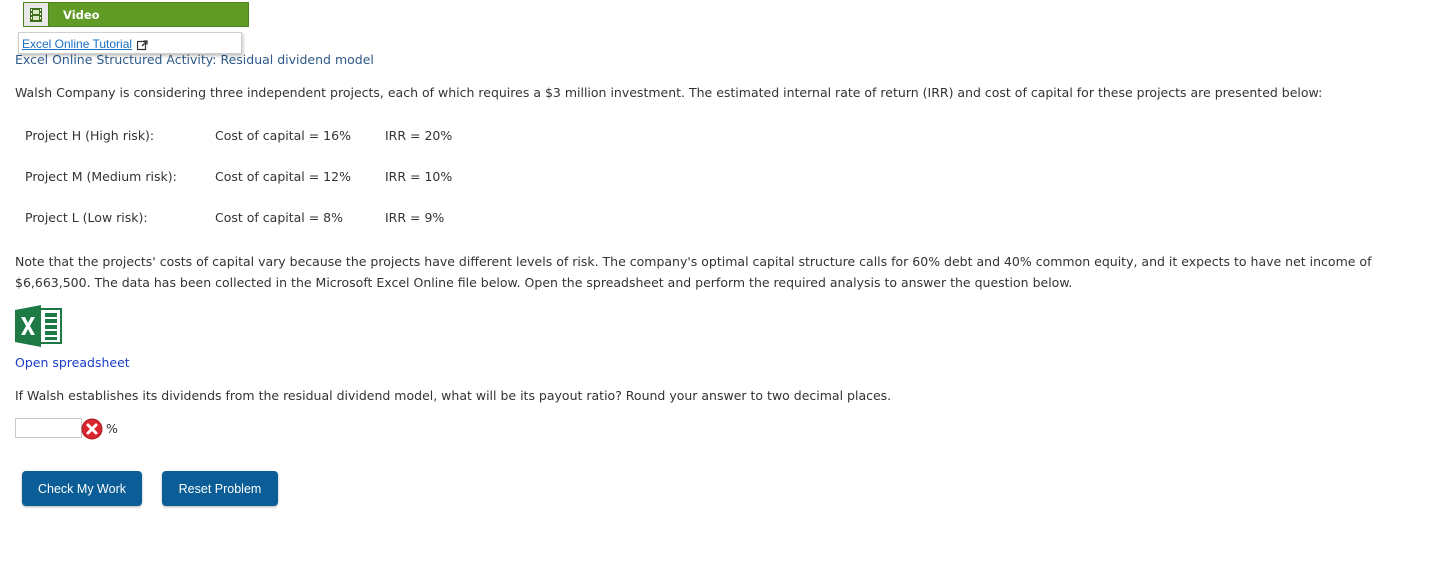 The width and height of the screenshot is (1448, 583). Describe the element at coordinates (39, 327) in the screenshot. I see `excel-icon` at that location.